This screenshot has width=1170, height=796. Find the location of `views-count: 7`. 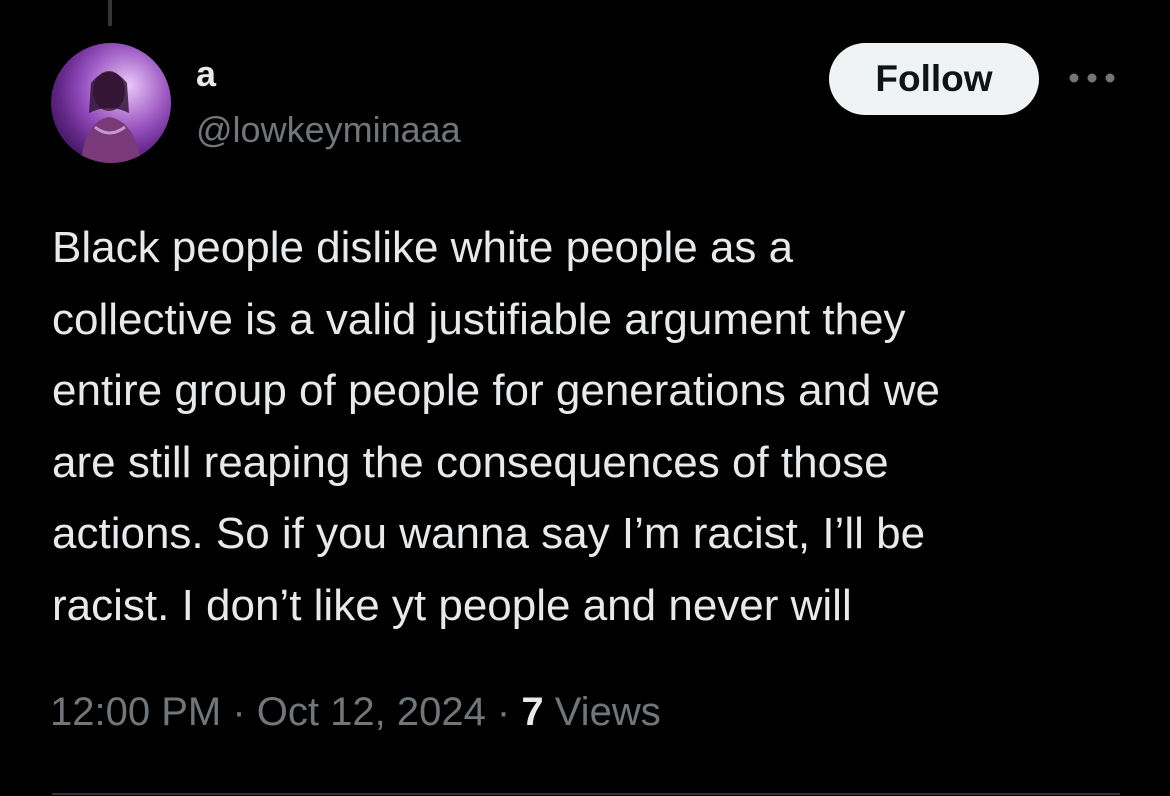

views-count: 7 is located at coordinates (532, 712).